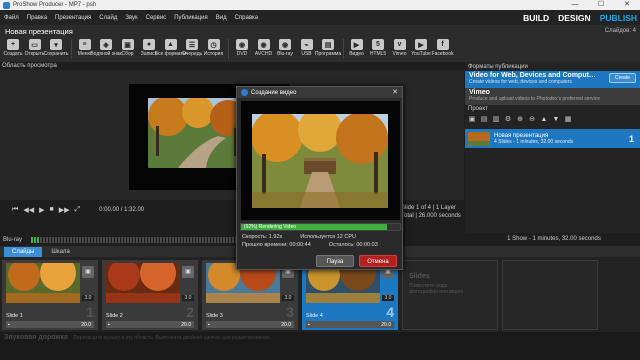  What do you see at coordinates (192, 49) in the screenshot?
I see `toolbar-button: ☰ Очередь` at bounding box center [192, 49].